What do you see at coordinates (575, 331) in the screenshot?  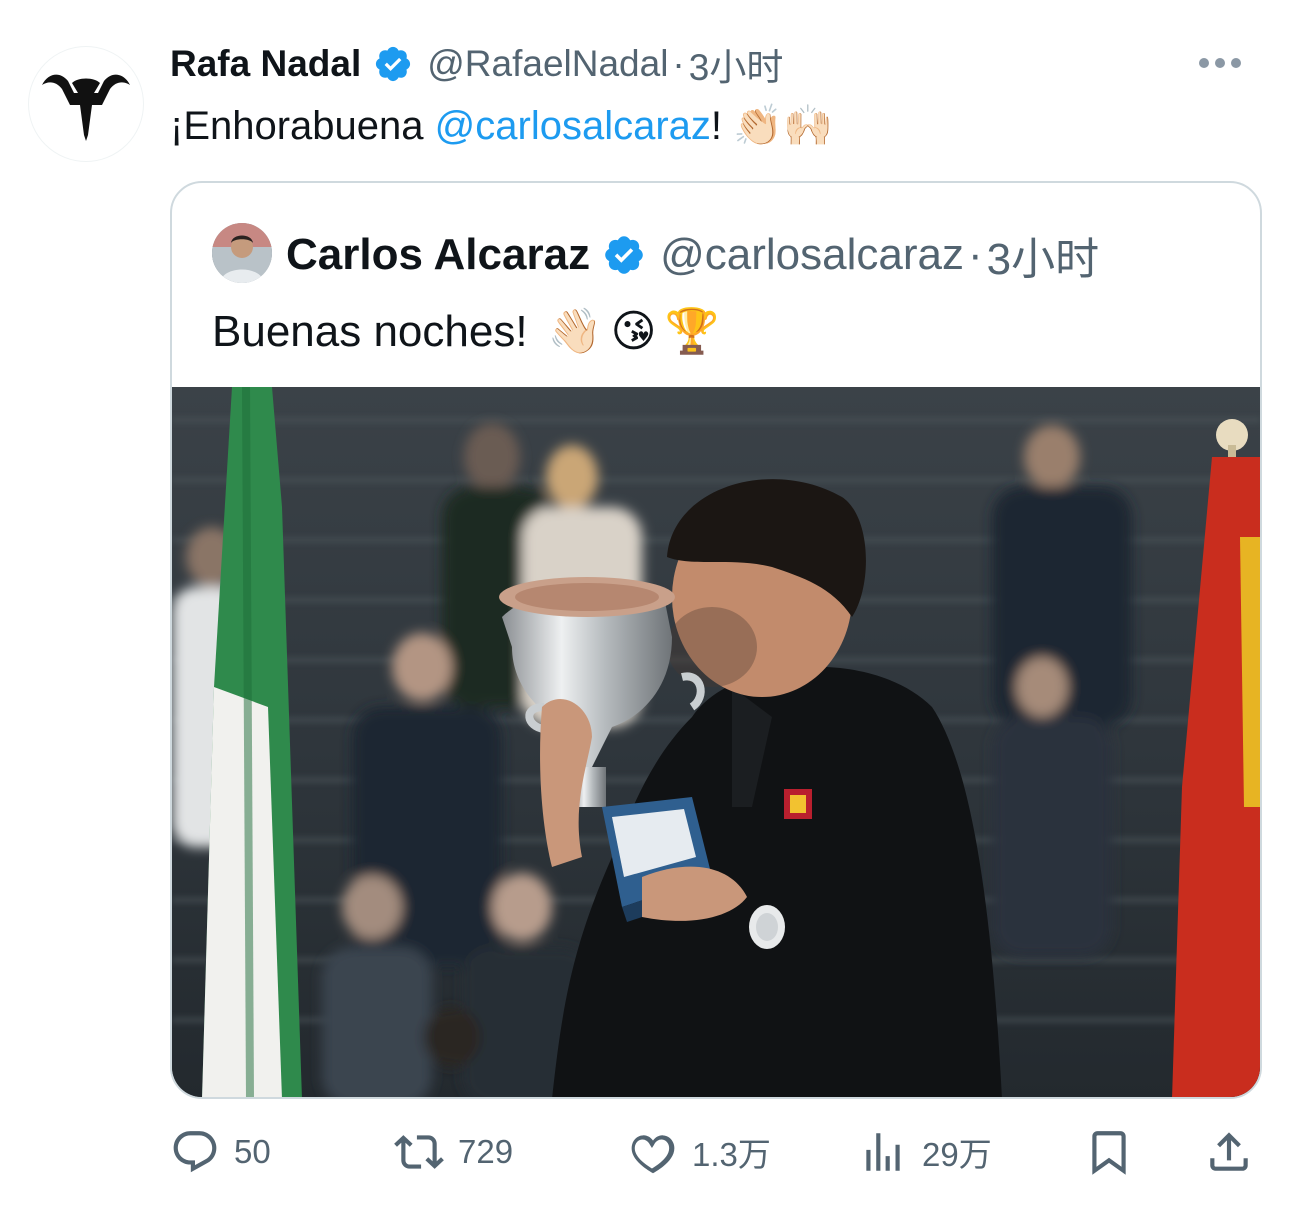 I see `waving-hand-emoji: 👋🏻` at bounding box center [575, 331].